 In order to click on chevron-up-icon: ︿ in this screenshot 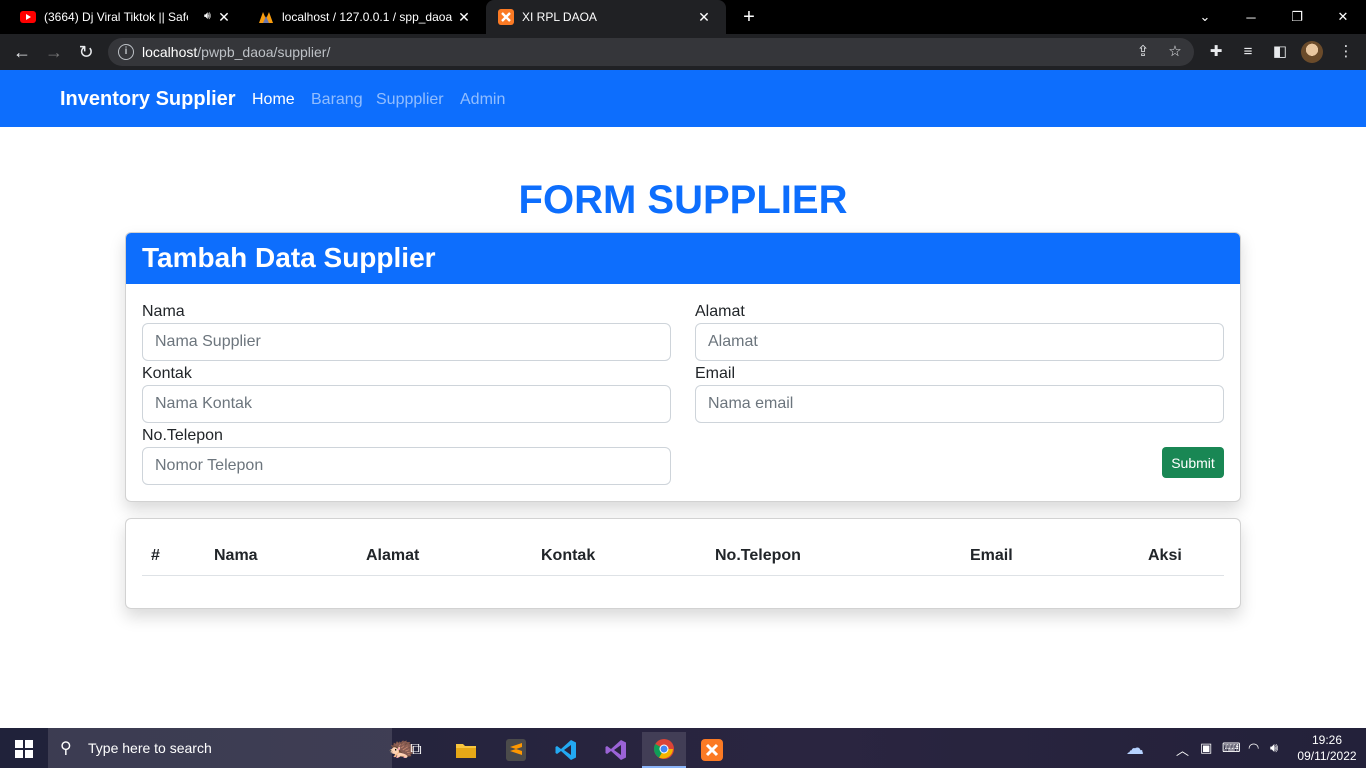, I will do `click(1182, 749)`.